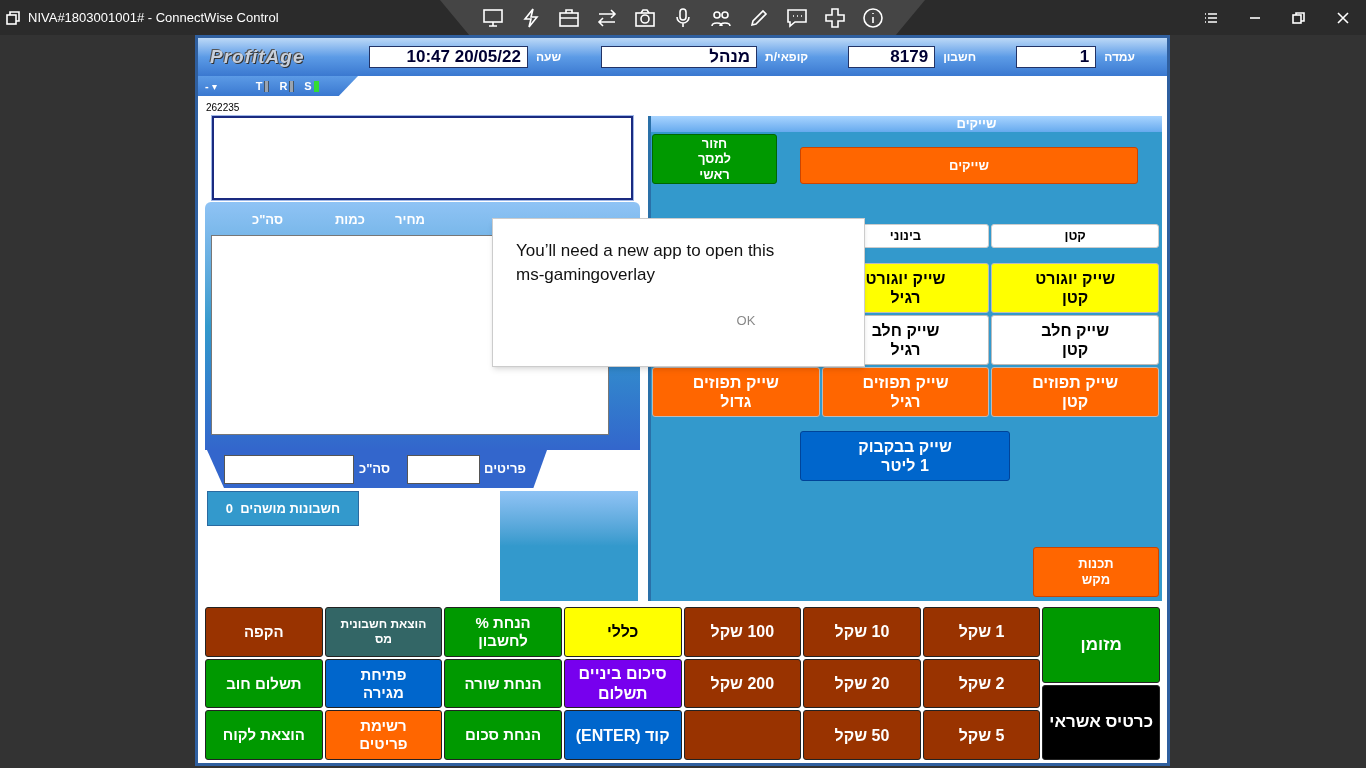 The width and height of the screenshot is (1366, 768). I want to click on window-icon, so click(13, 17).